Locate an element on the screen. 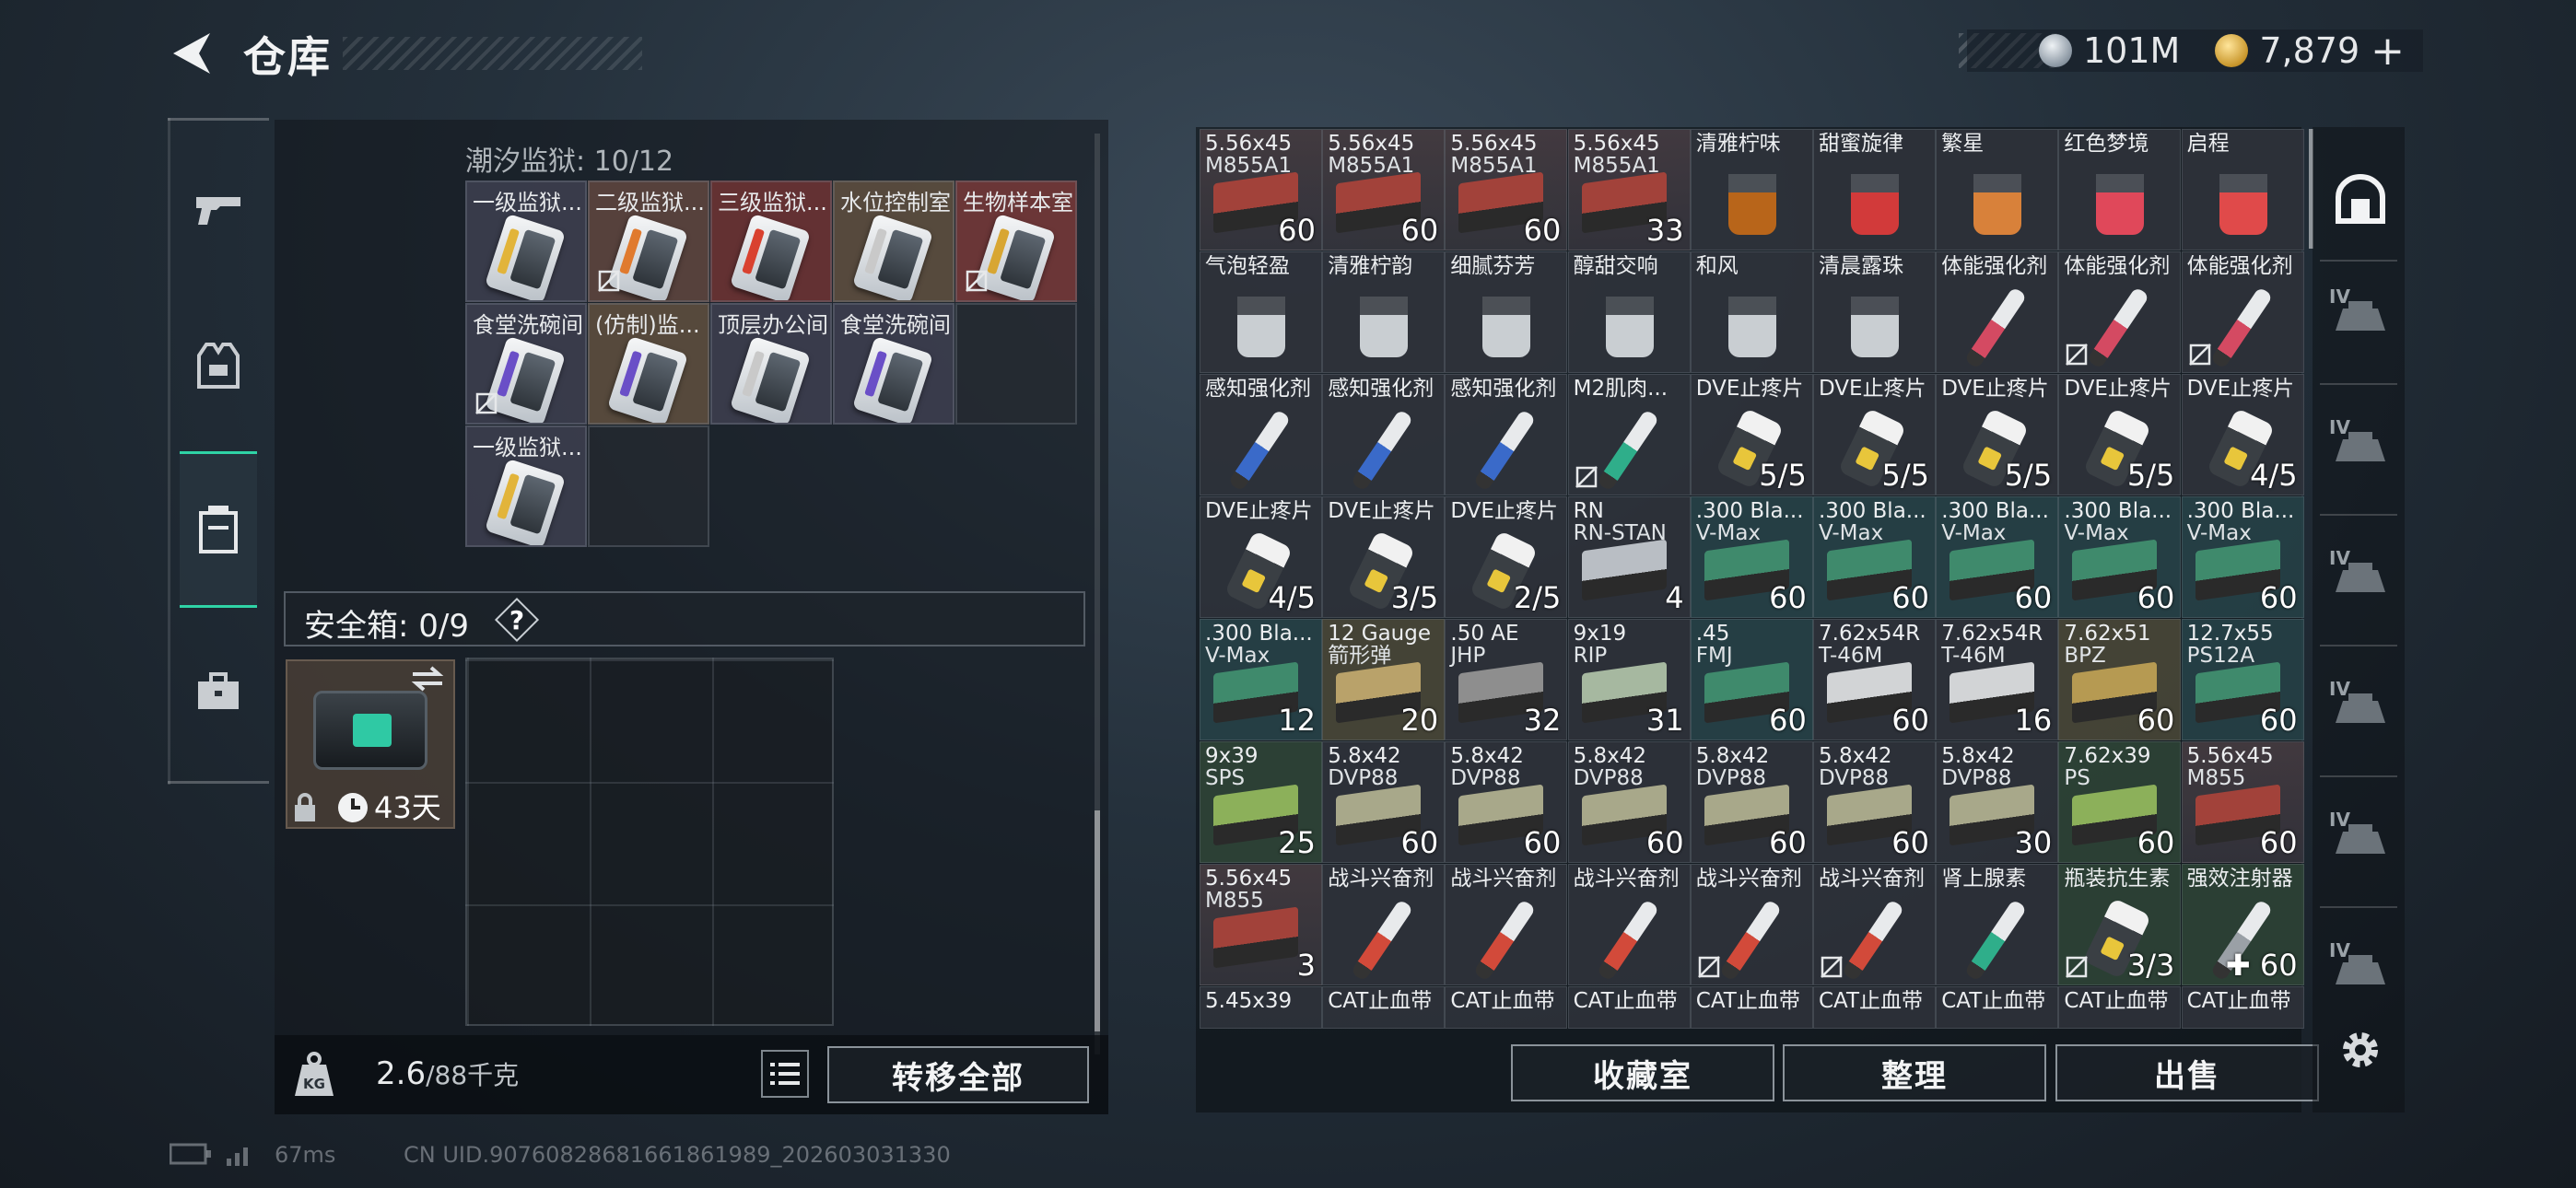 Image resolution: width=2576 pixels, height=1188 pixels. inventory-item: 瓶装抗生素 3/3 is located at coordinates (2120, 924).